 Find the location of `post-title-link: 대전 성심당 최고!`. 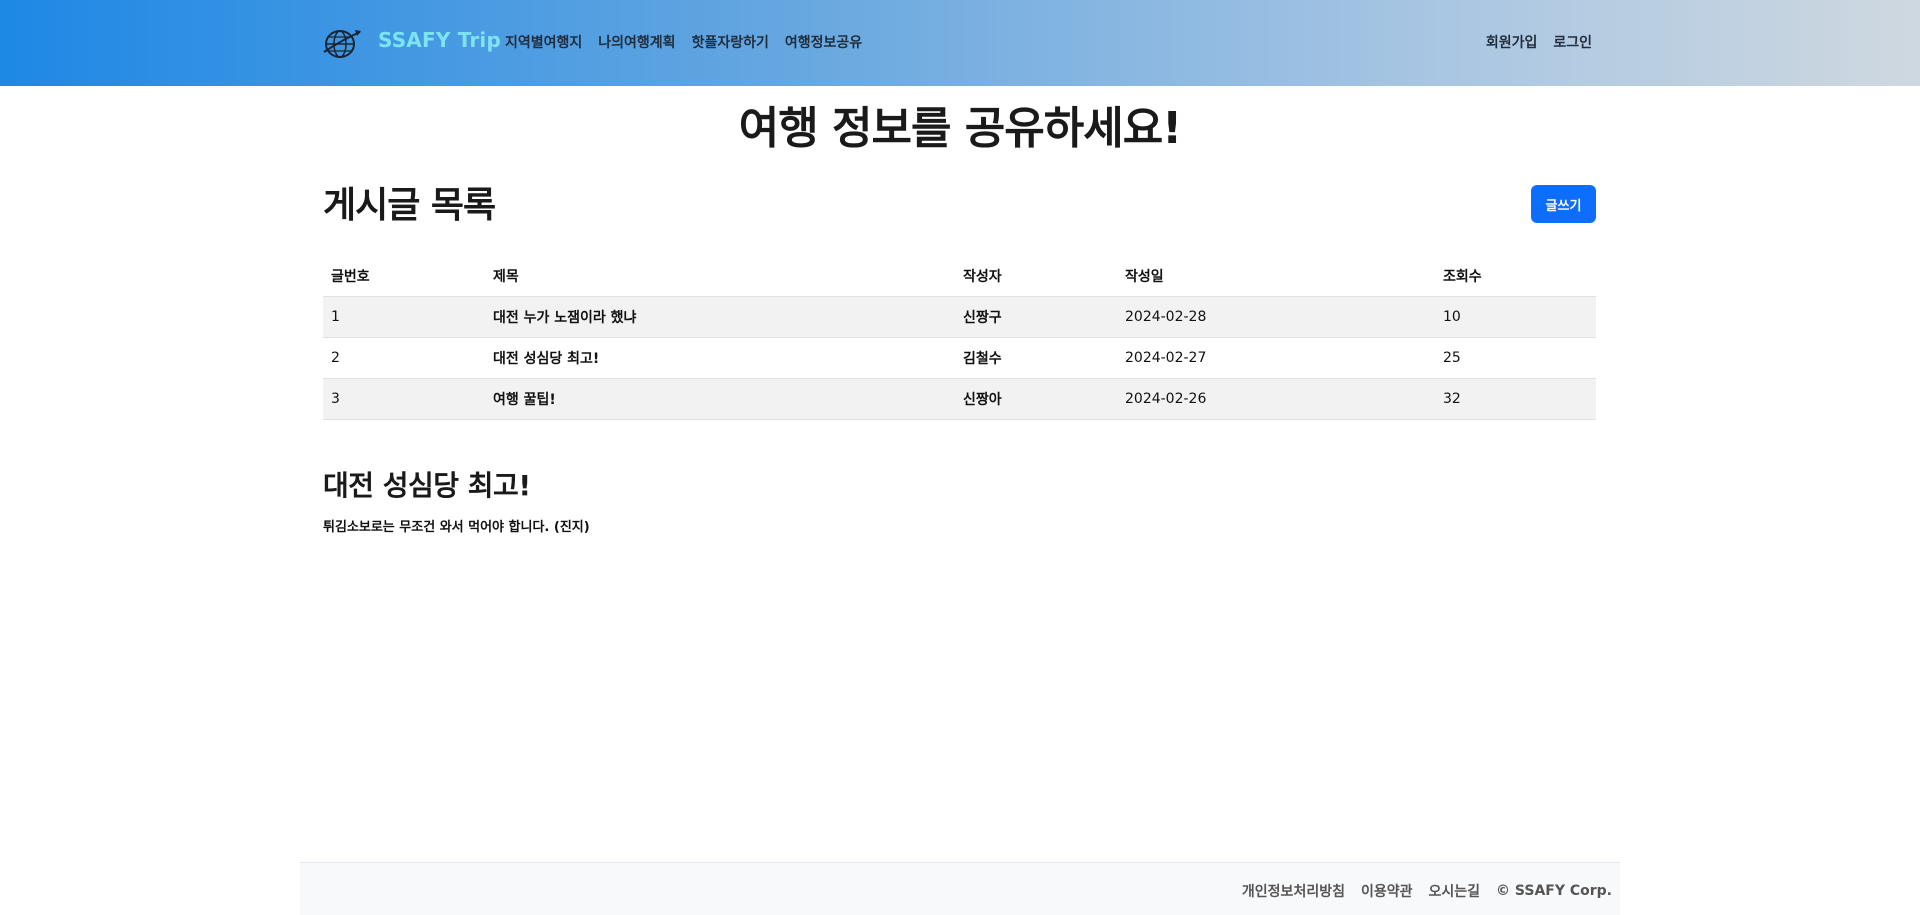

post-title-link: 대전 성심당 최고! is located at coordinates (720, 358).